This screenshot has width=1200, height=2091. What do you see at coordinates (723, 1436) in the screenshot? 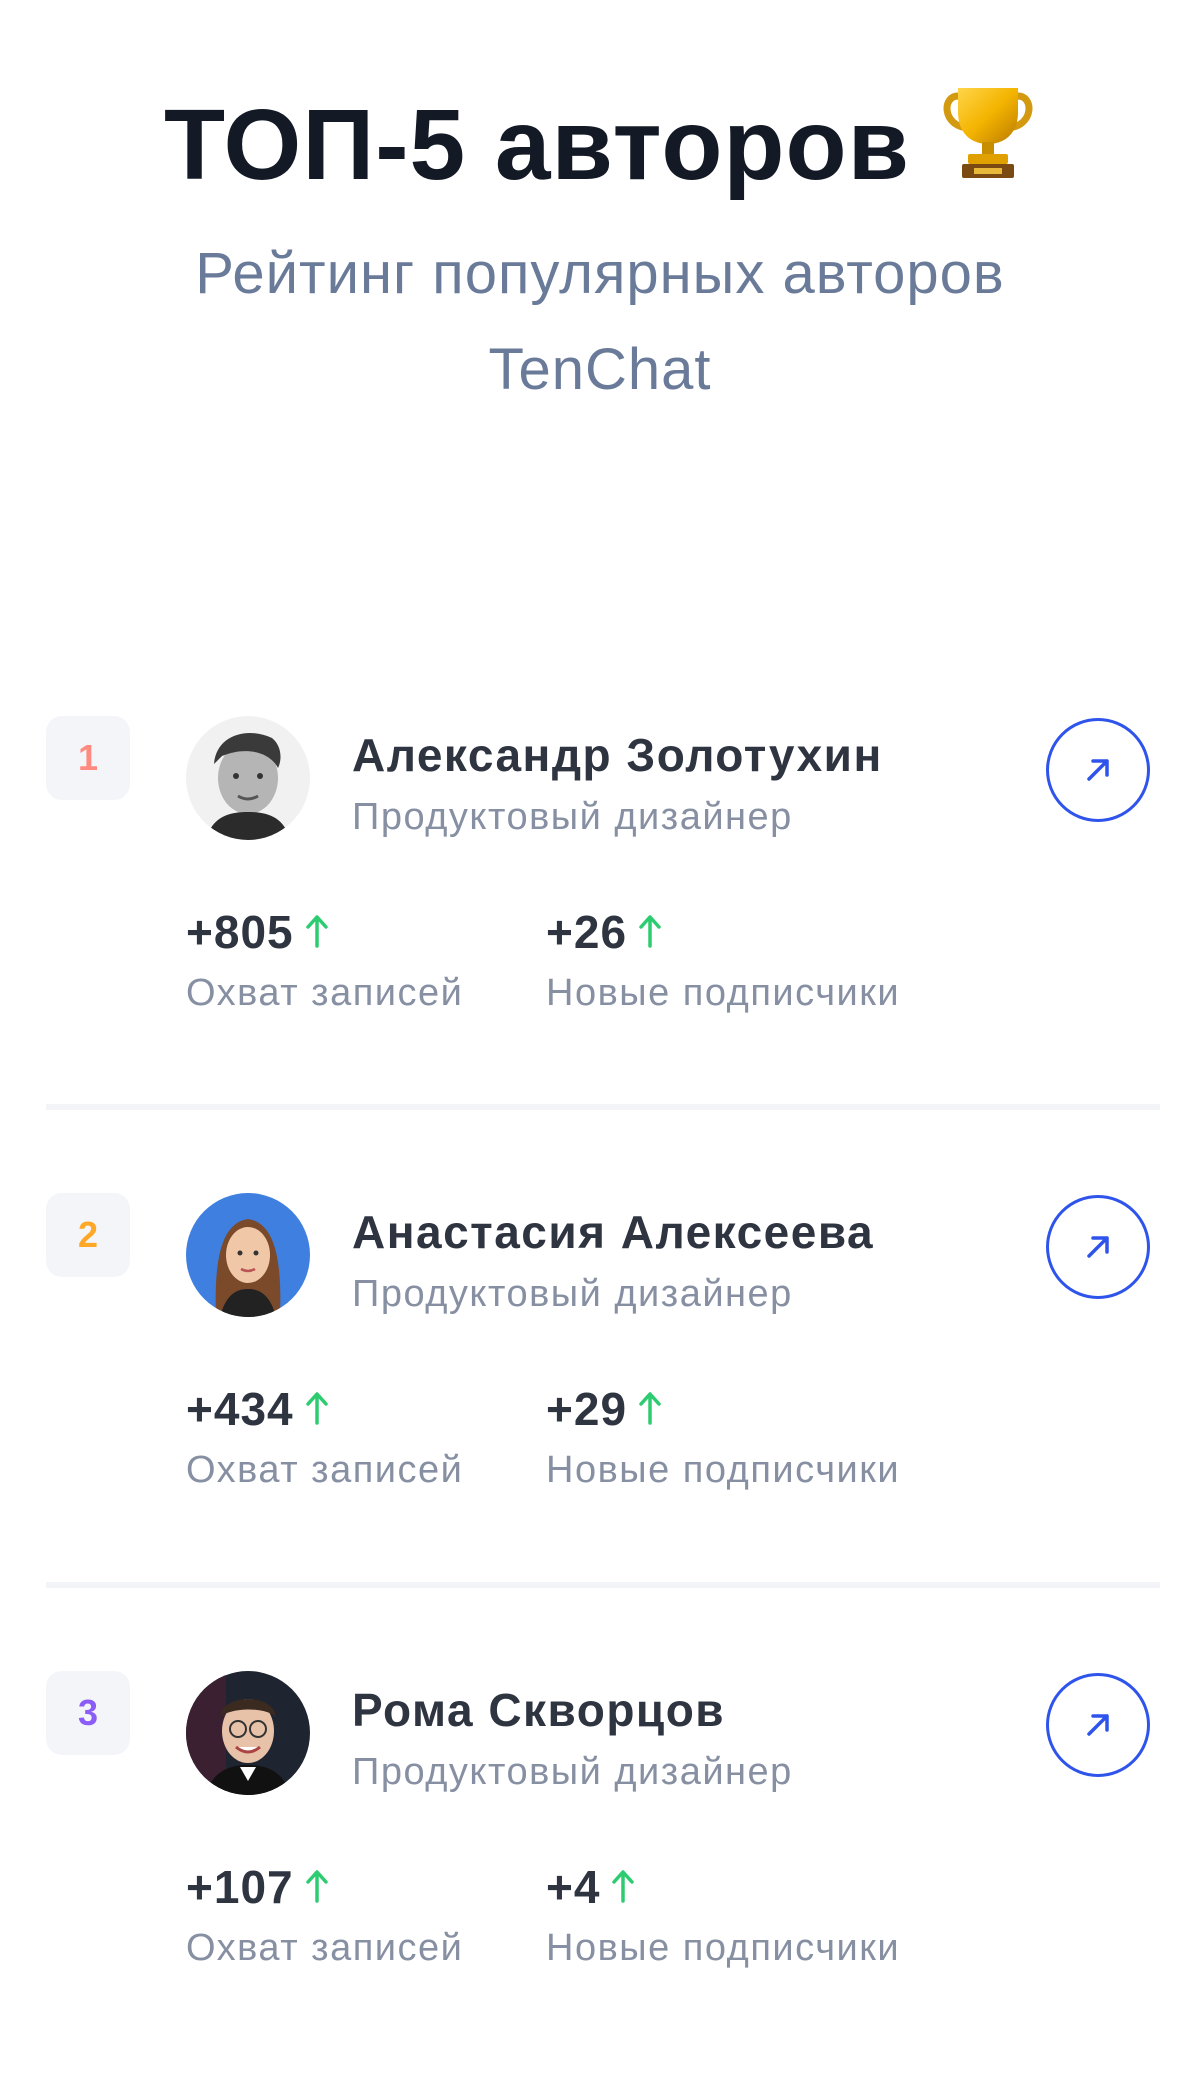
I see `subscribers-stat: +29 Новые подписчики` at bounding box center [723, 1436].